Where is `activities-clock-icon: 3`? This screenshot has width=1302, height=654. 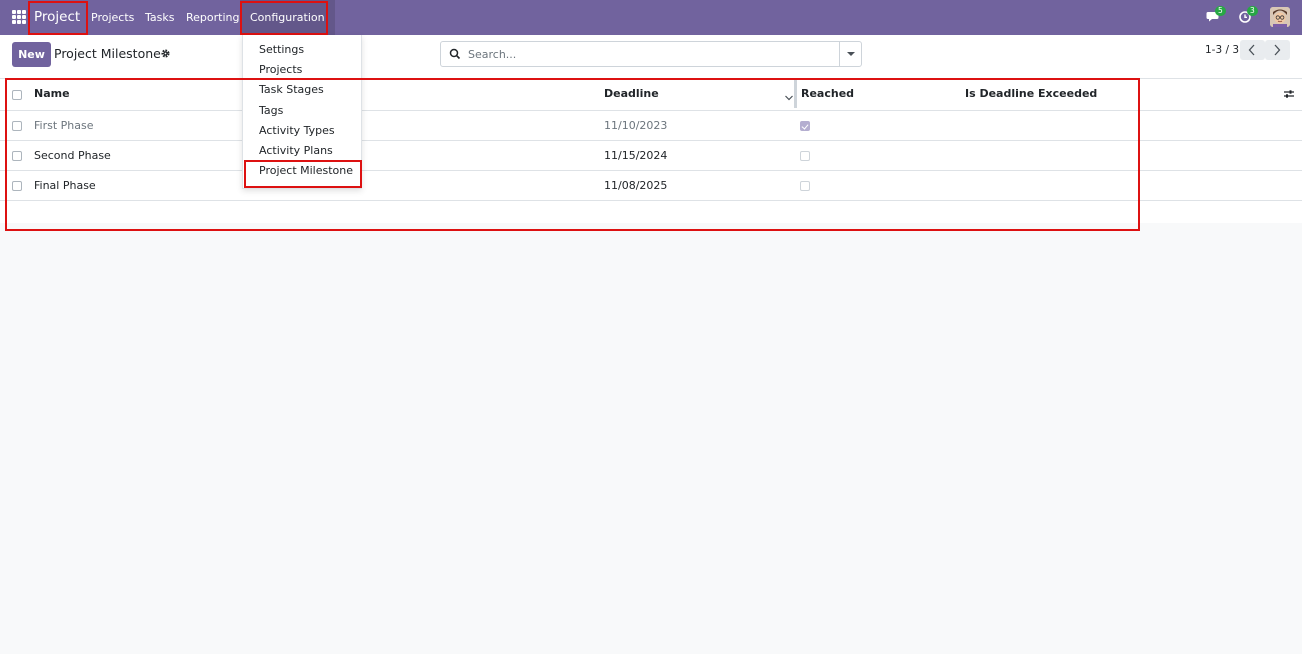
activities-clock-icon: 3 is located at coordinates (1248, 15).